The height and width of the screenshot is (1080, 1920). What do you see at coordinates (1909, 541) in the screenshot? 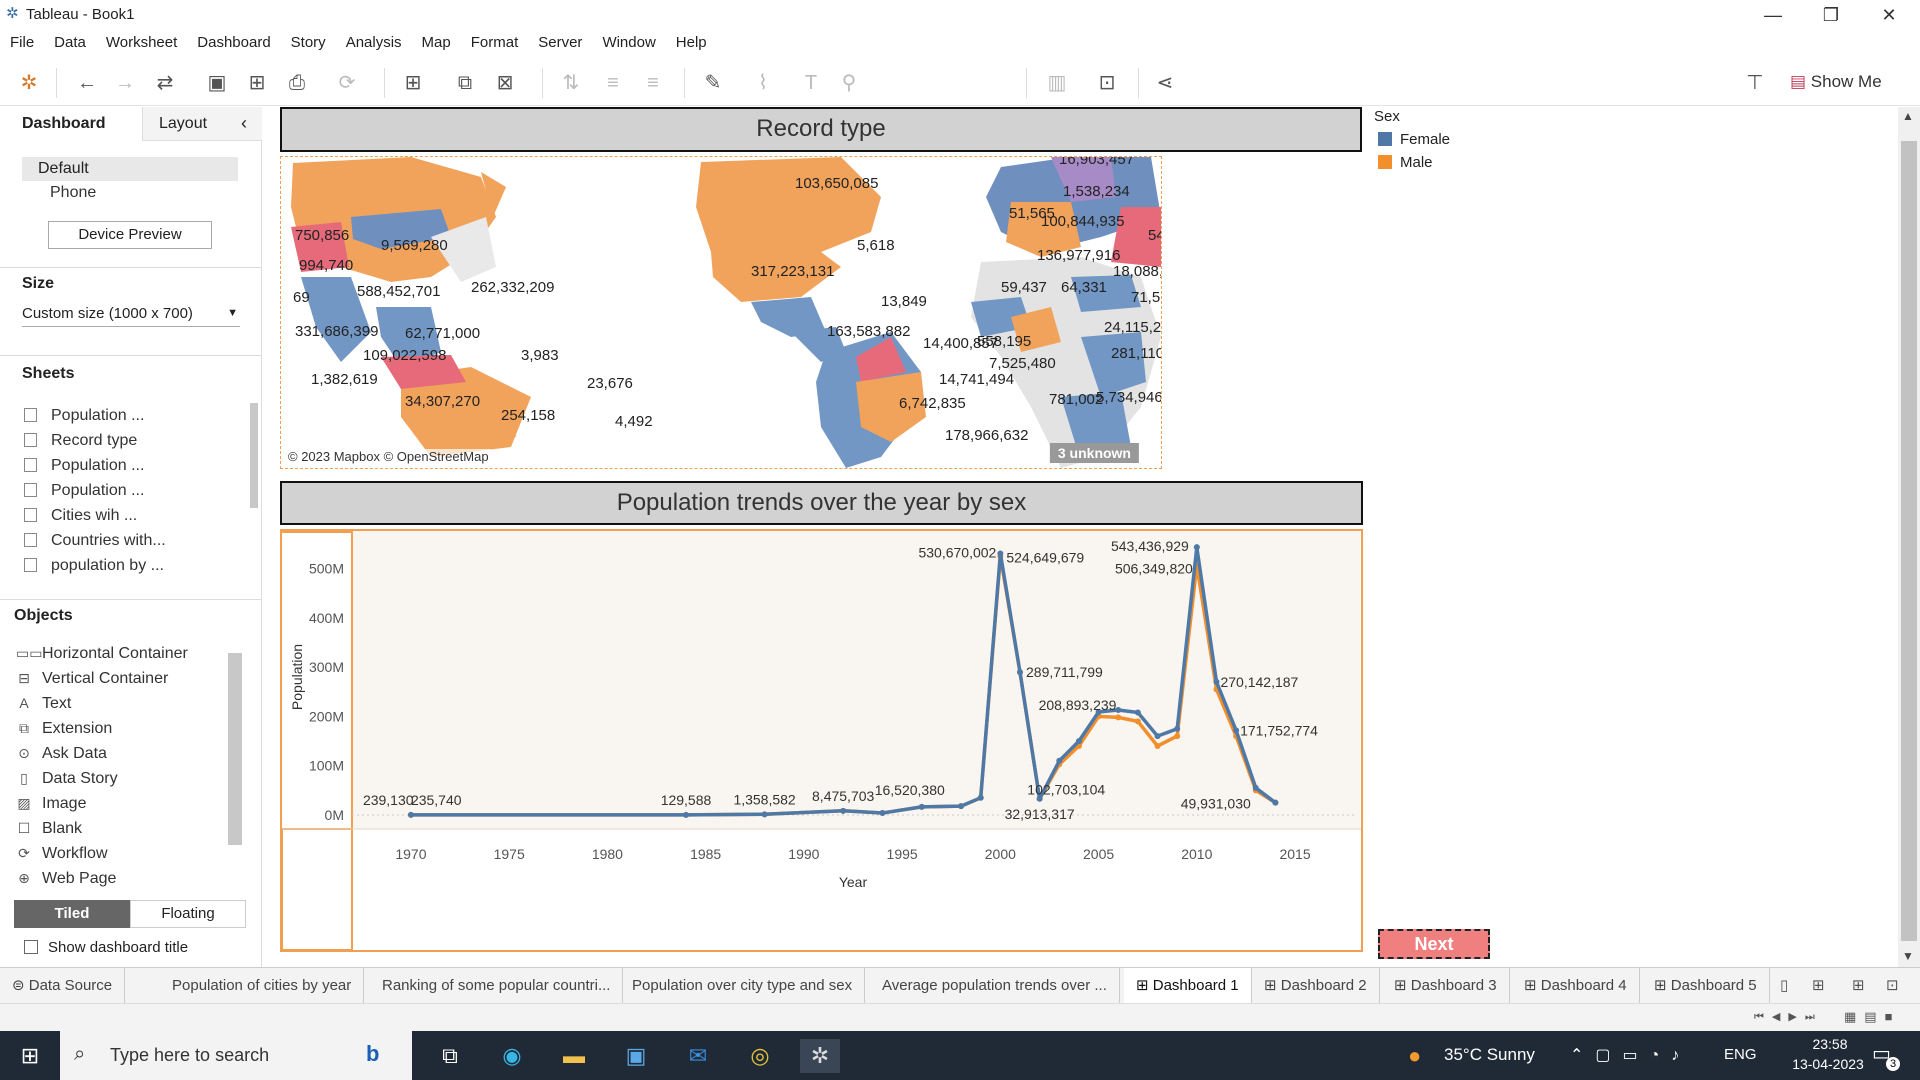
I see `scroll-thumb` at bounding box center [1909, 541].